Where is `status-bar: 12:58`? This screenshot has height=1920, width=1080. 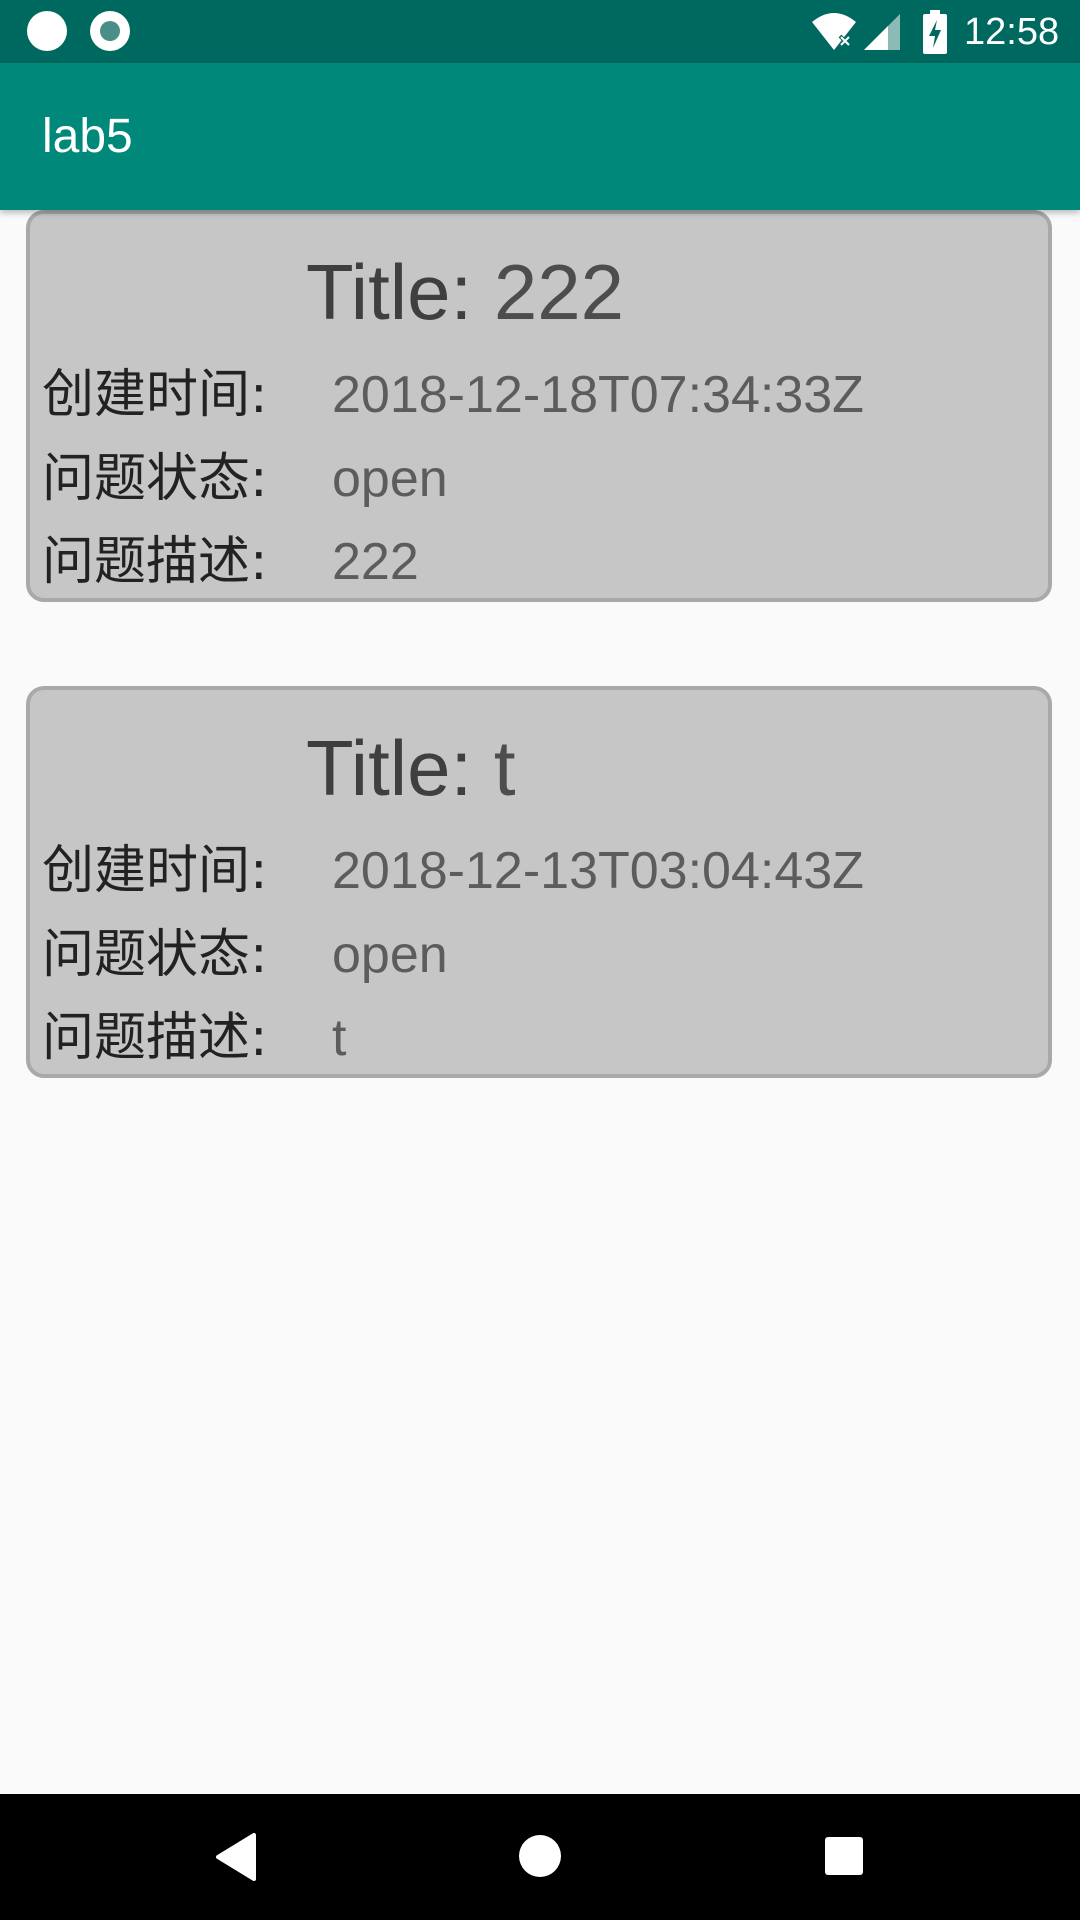 status-bar: 12:58 is located at coordinates (540, 31).